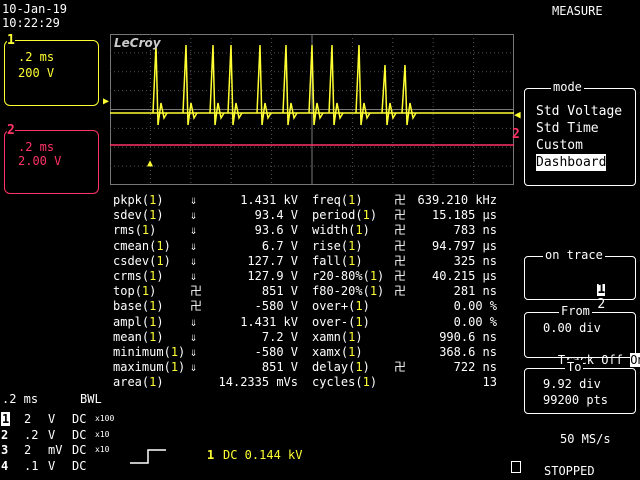 This screenshot has height=480, width=640. I want to click on measurement-value: 93.6 V, so click(276, 230).